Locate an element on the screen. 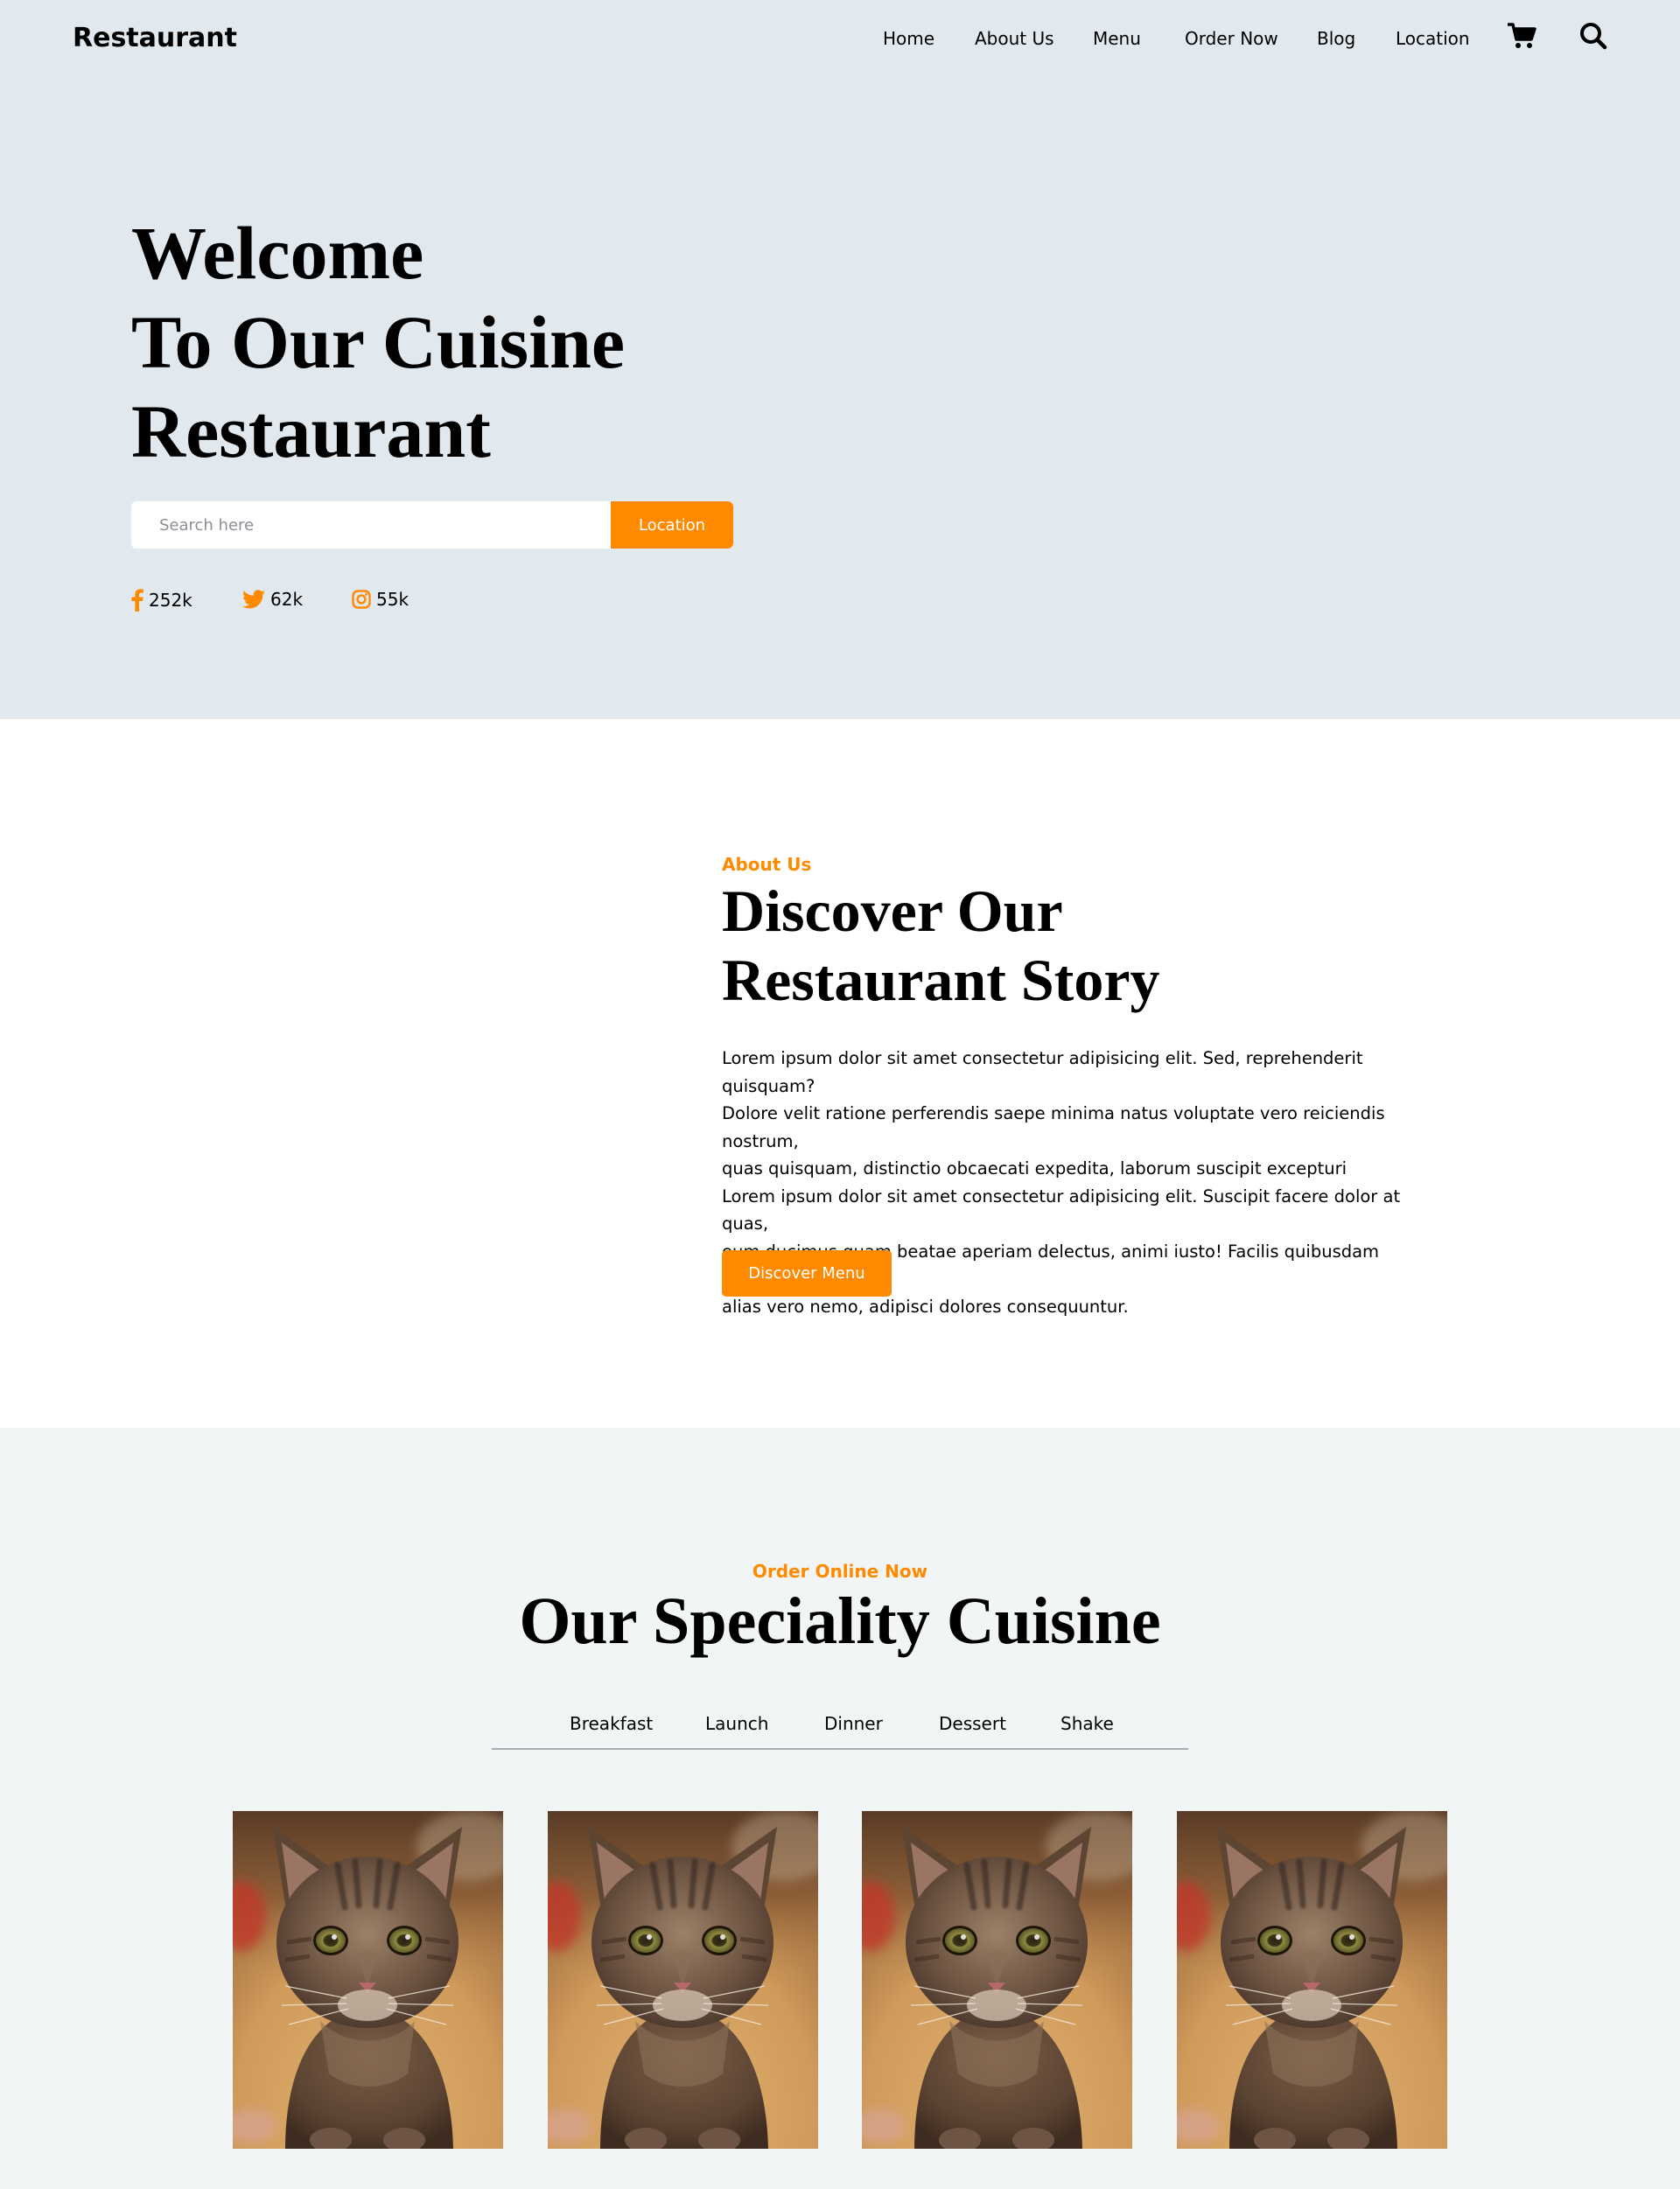 The image size is (1680, 2189). menu-tabs: Breakfast Launch Dinner Dessert Shake is located at coordinates (840, 1731).